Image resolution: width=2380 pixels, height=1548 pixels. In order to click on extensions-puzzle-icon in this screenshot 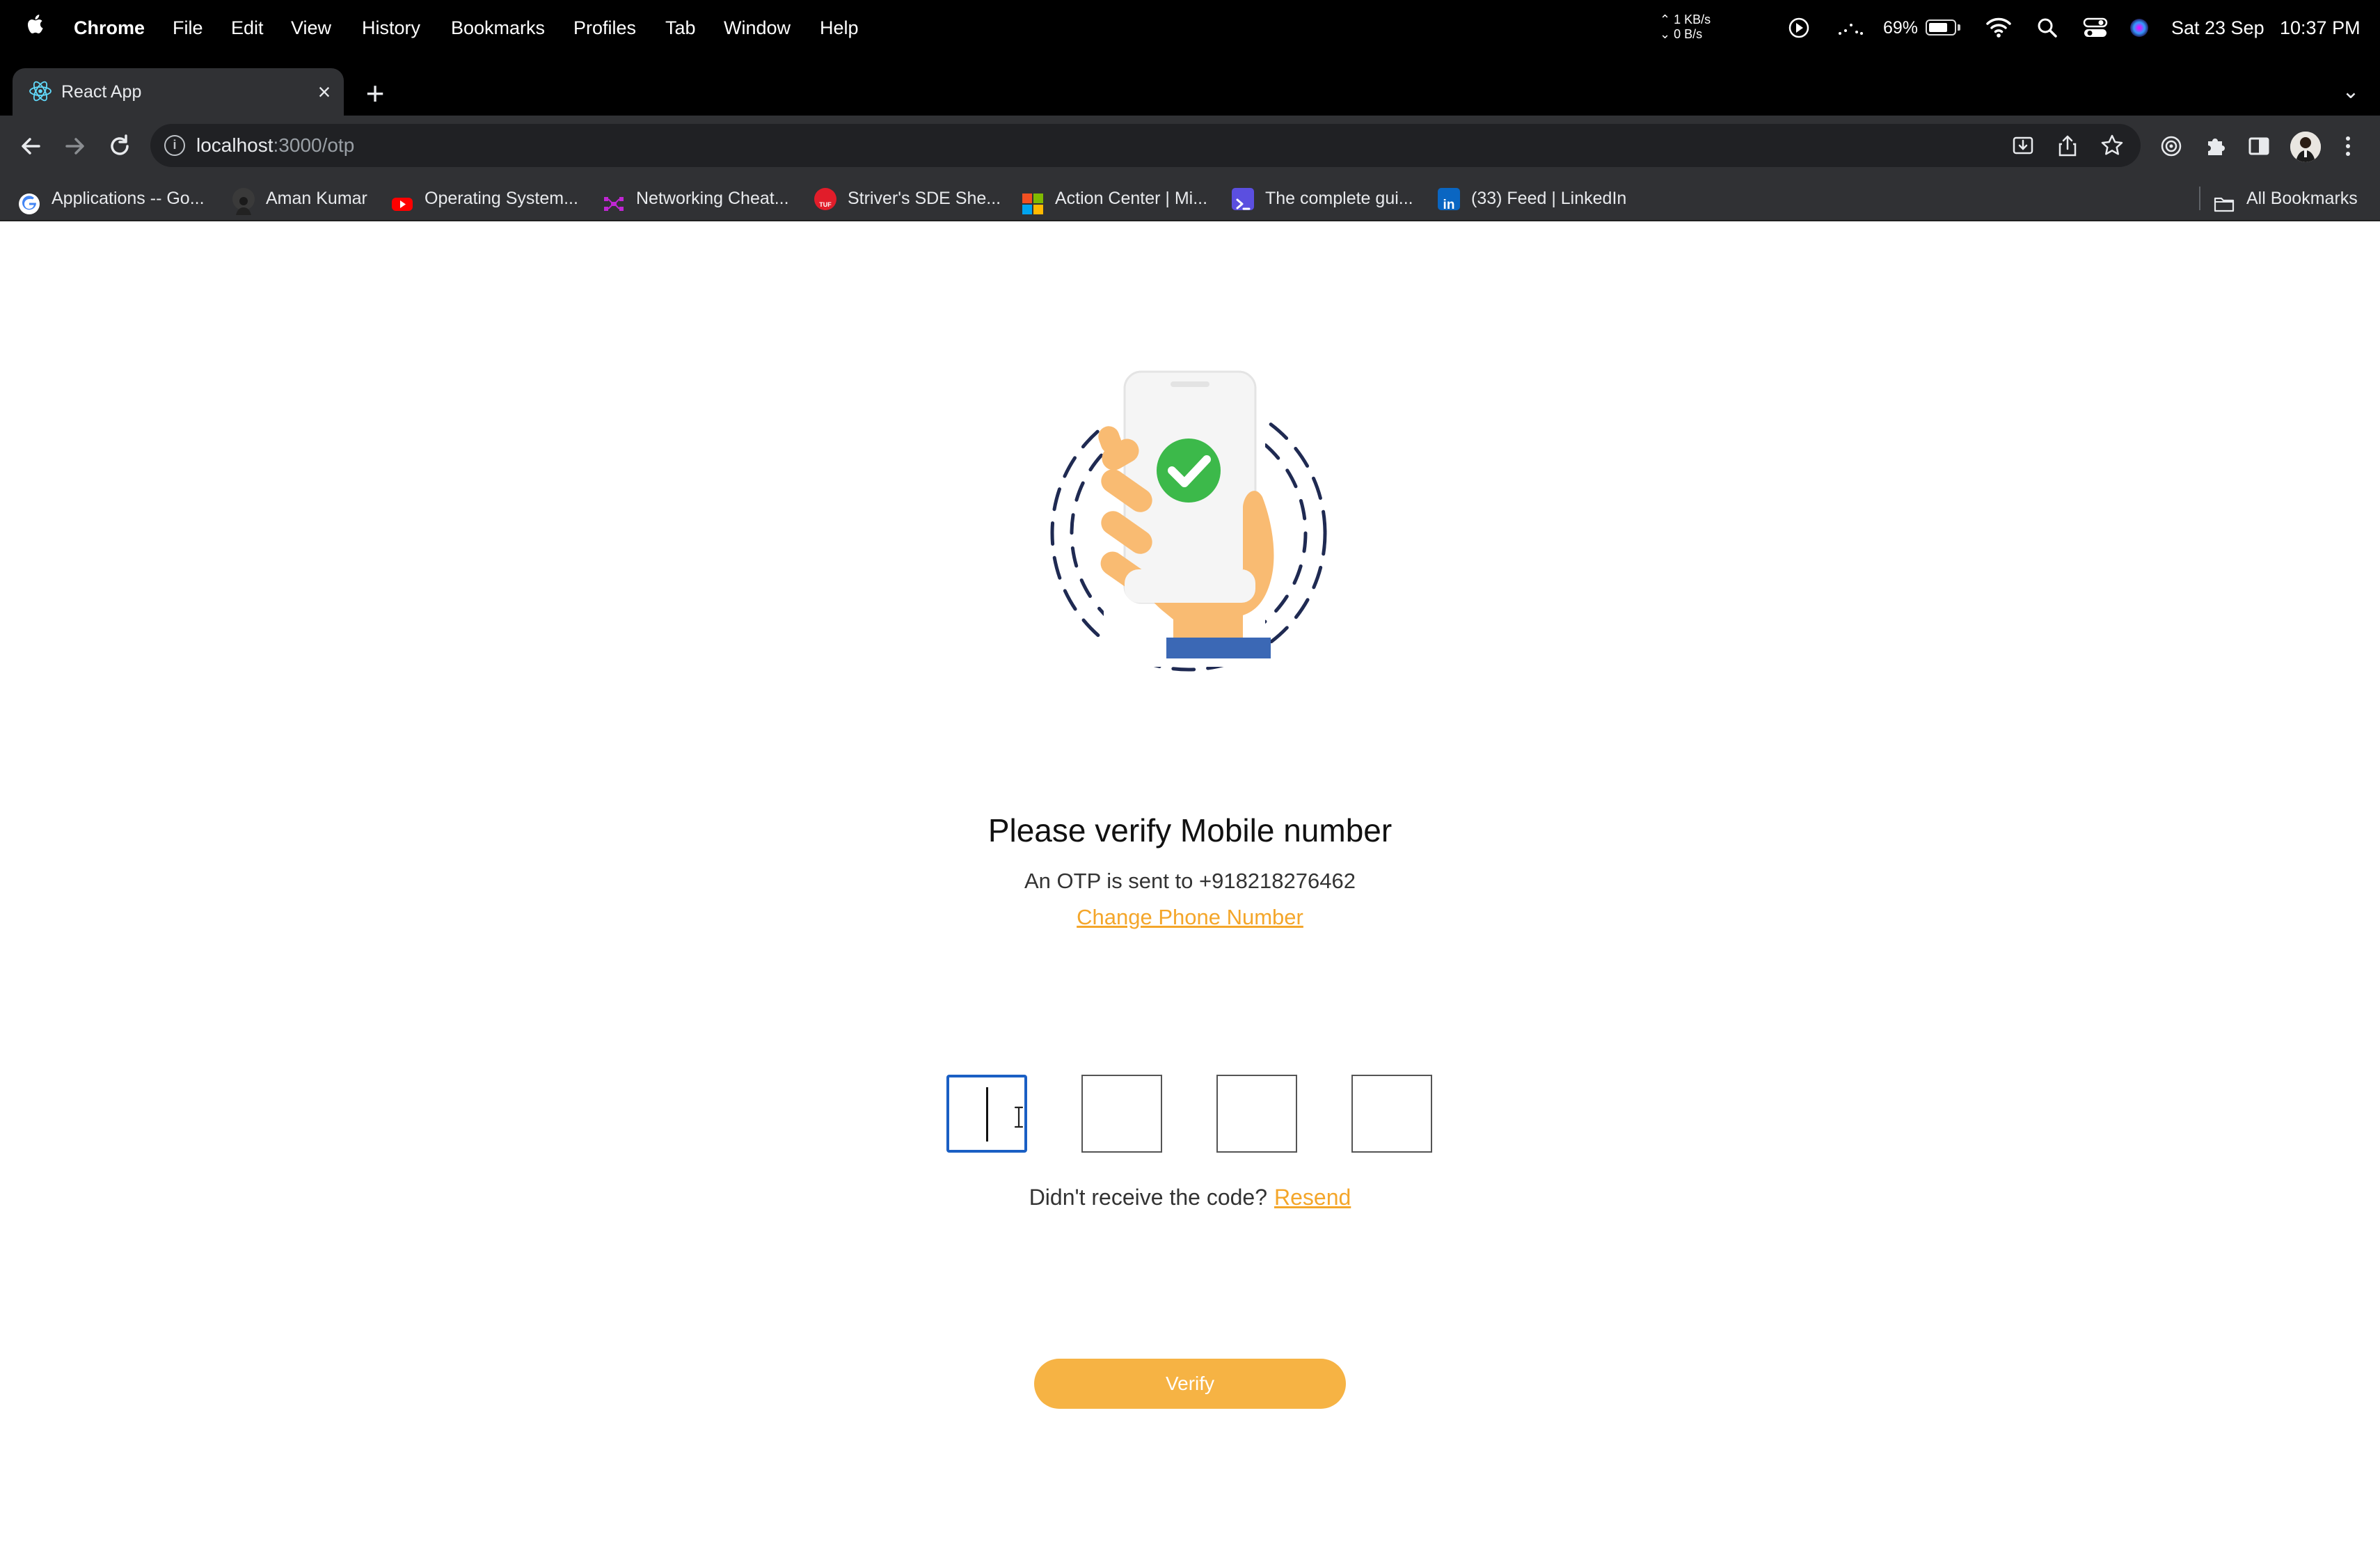, I will do `click(2215, 146)`.